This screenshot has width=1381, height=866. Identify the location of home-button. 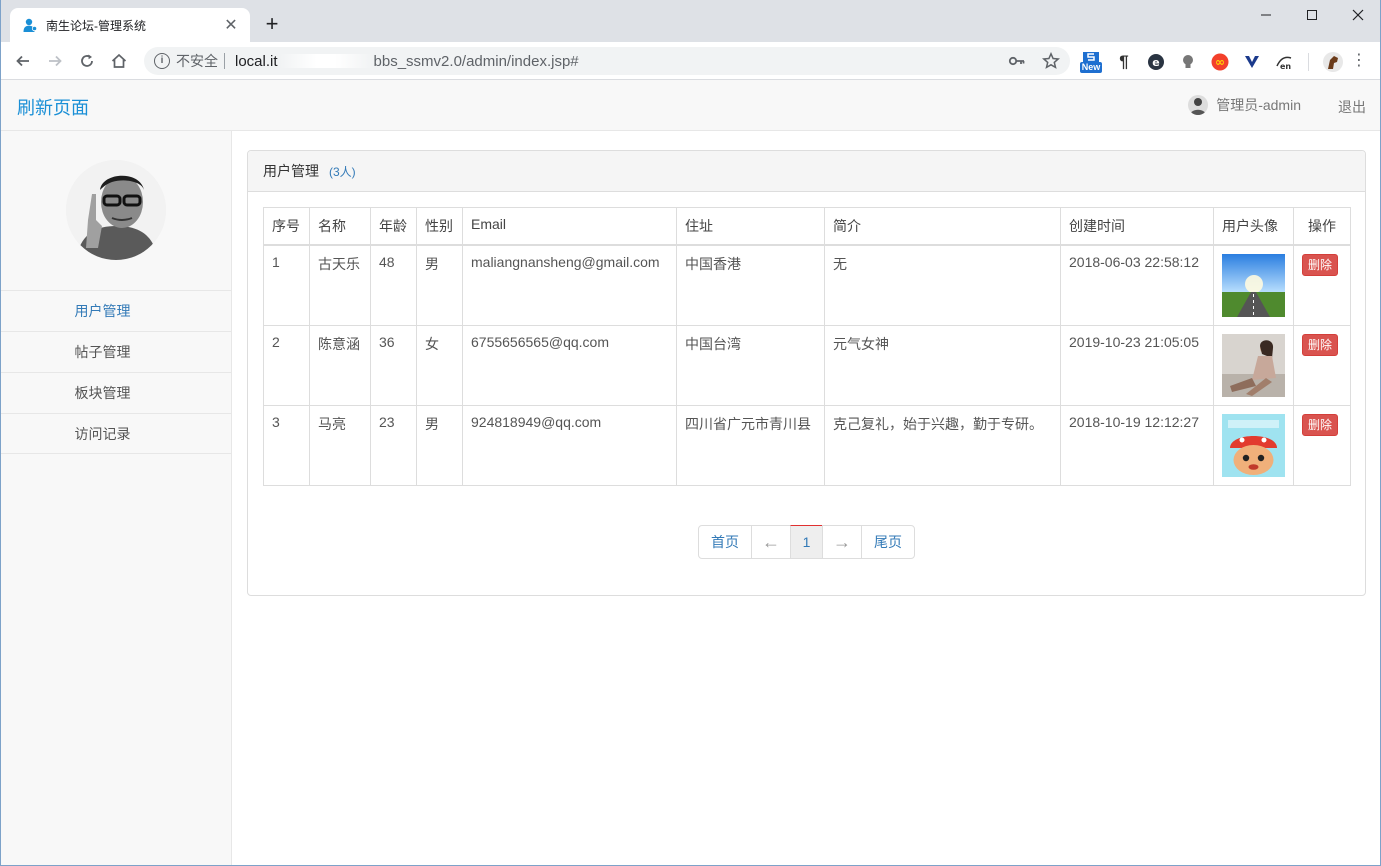
(119, 61).